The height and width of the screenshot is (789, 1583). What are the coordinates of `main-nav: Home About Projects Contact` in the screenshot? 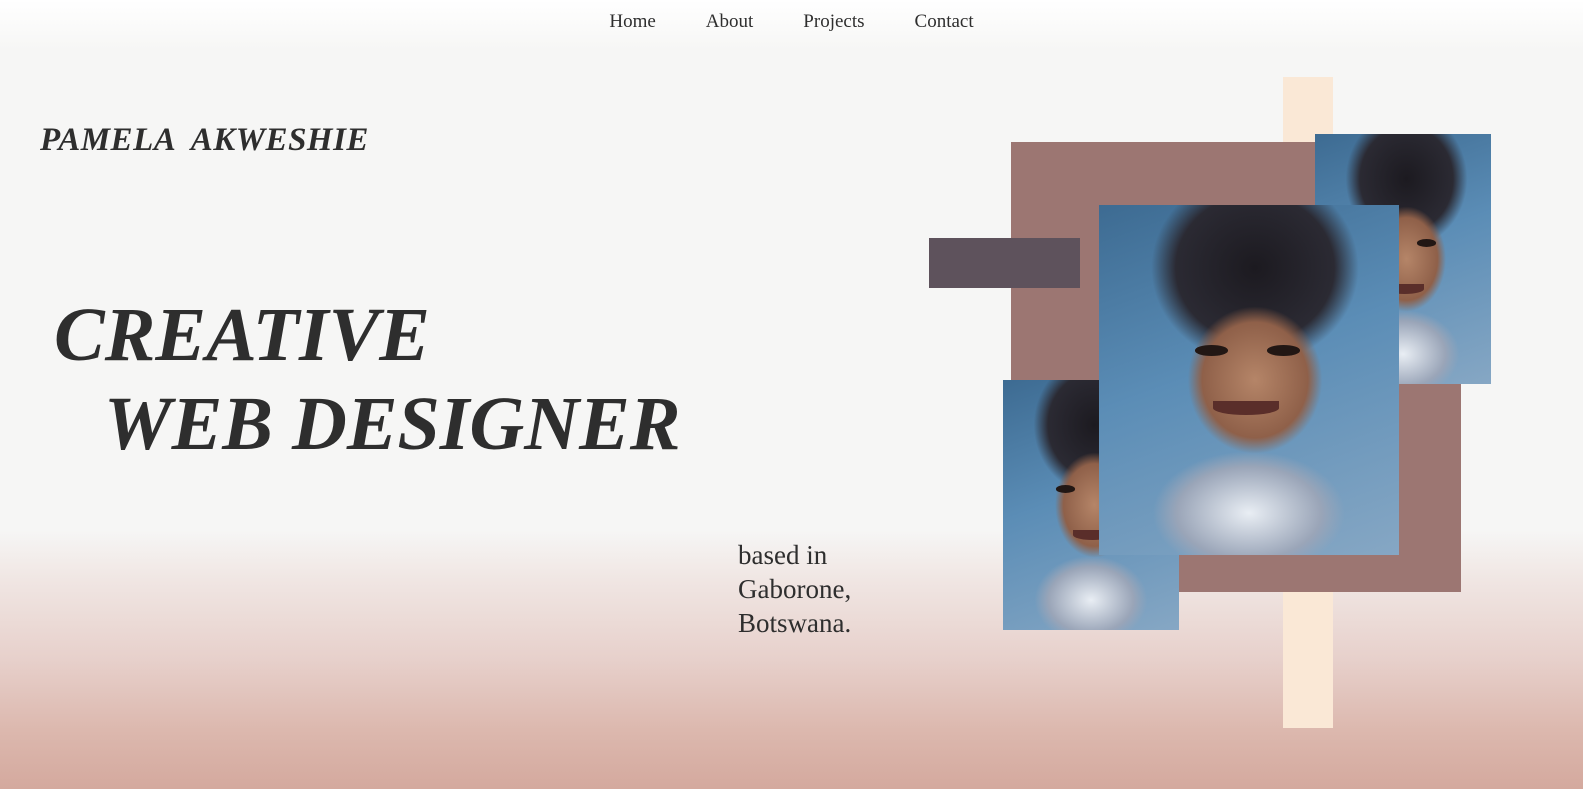 It's located at (791, 22).